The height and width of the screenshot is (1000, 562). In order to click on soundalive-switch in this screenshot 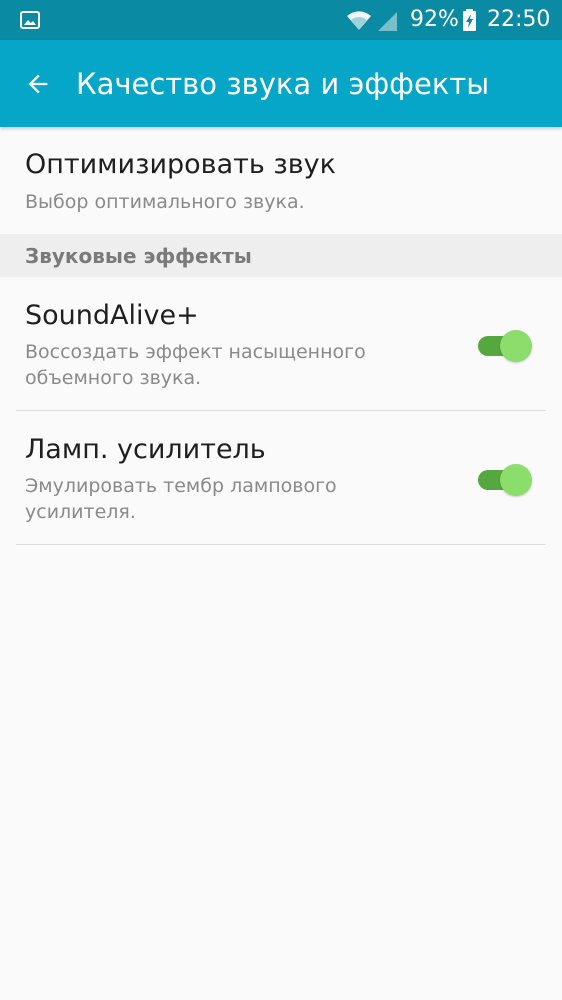, I will do `click(504, 346)`.